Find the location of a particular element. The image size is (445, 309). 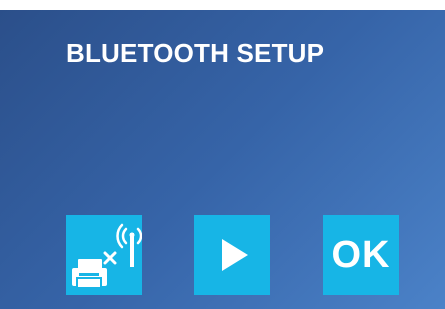

screen-title: BLUETOOTH SETUP is located at coordinates (195, 53).